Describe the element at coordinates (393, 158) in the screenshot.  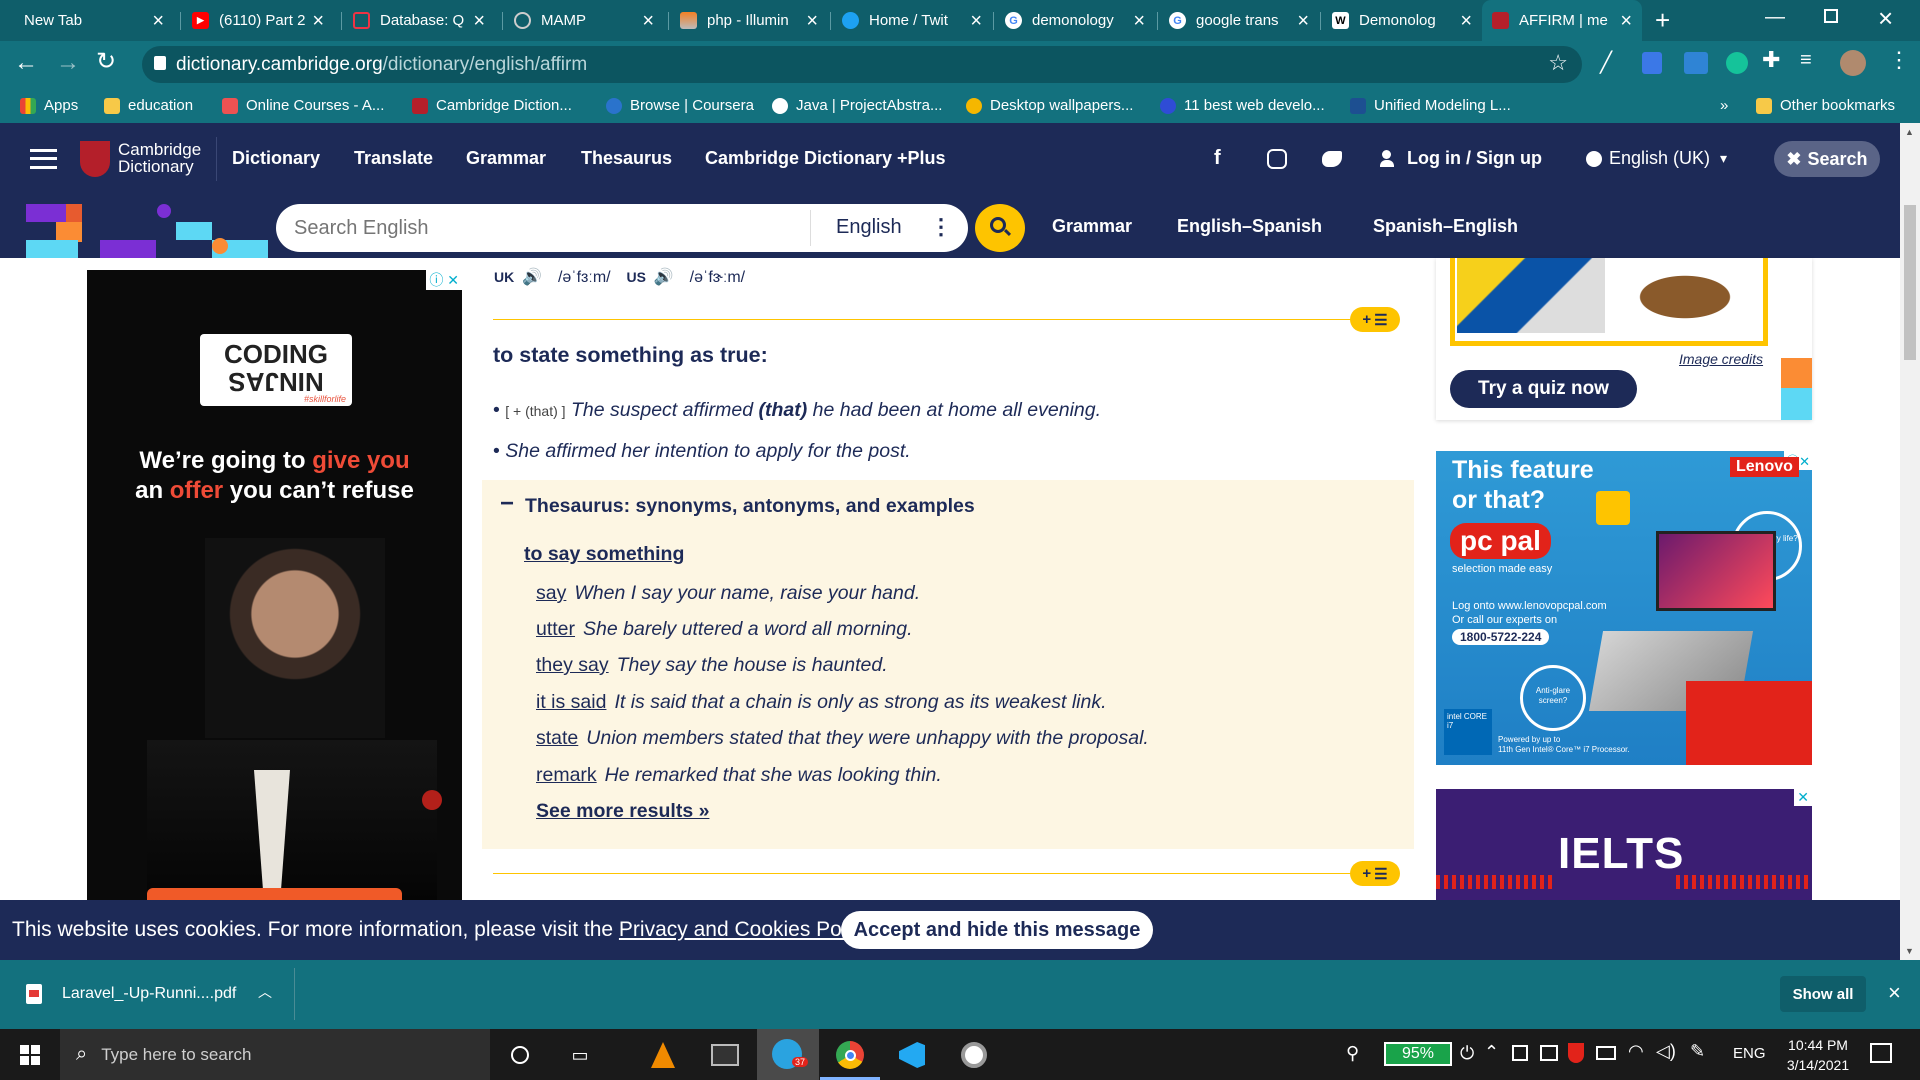
I see `nav-translate: Translate` at that location.